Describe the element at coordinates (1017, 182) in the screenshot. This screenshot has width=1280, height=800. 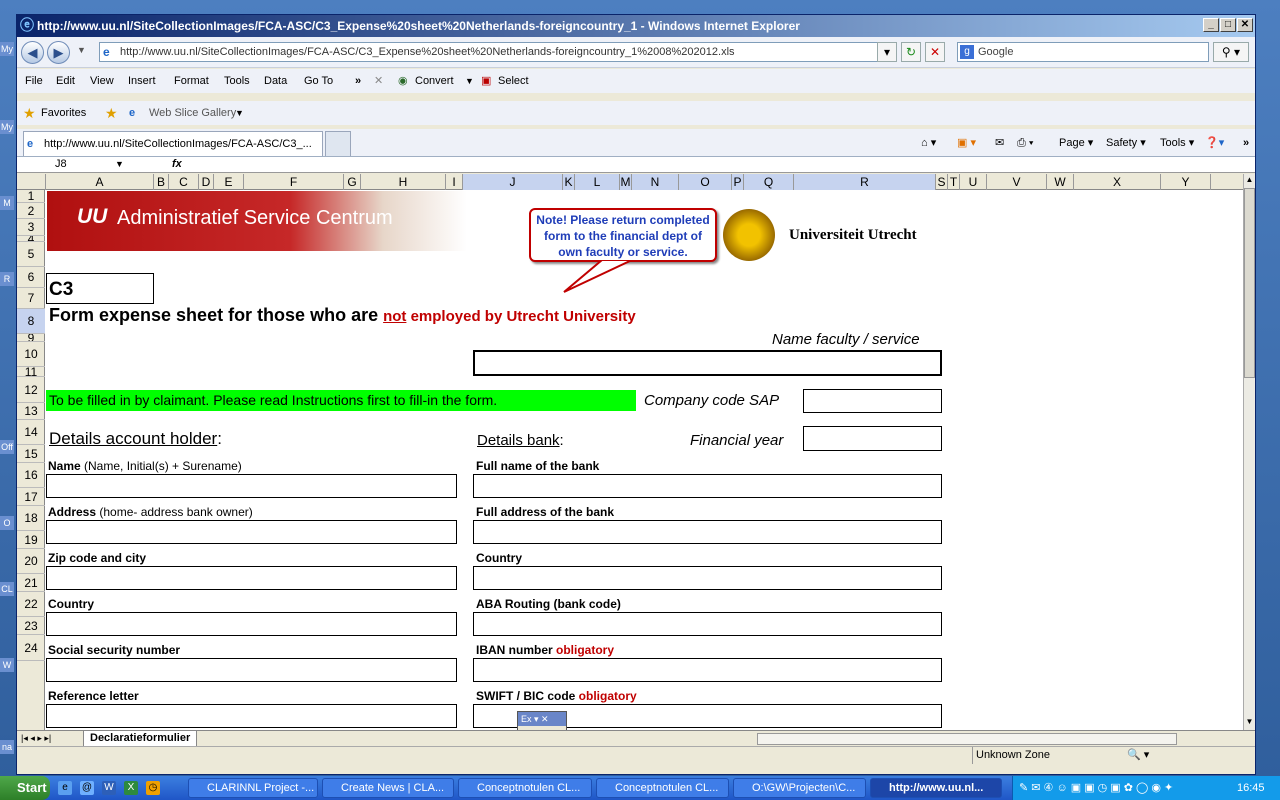
I see `column-header-v: V` at that location.